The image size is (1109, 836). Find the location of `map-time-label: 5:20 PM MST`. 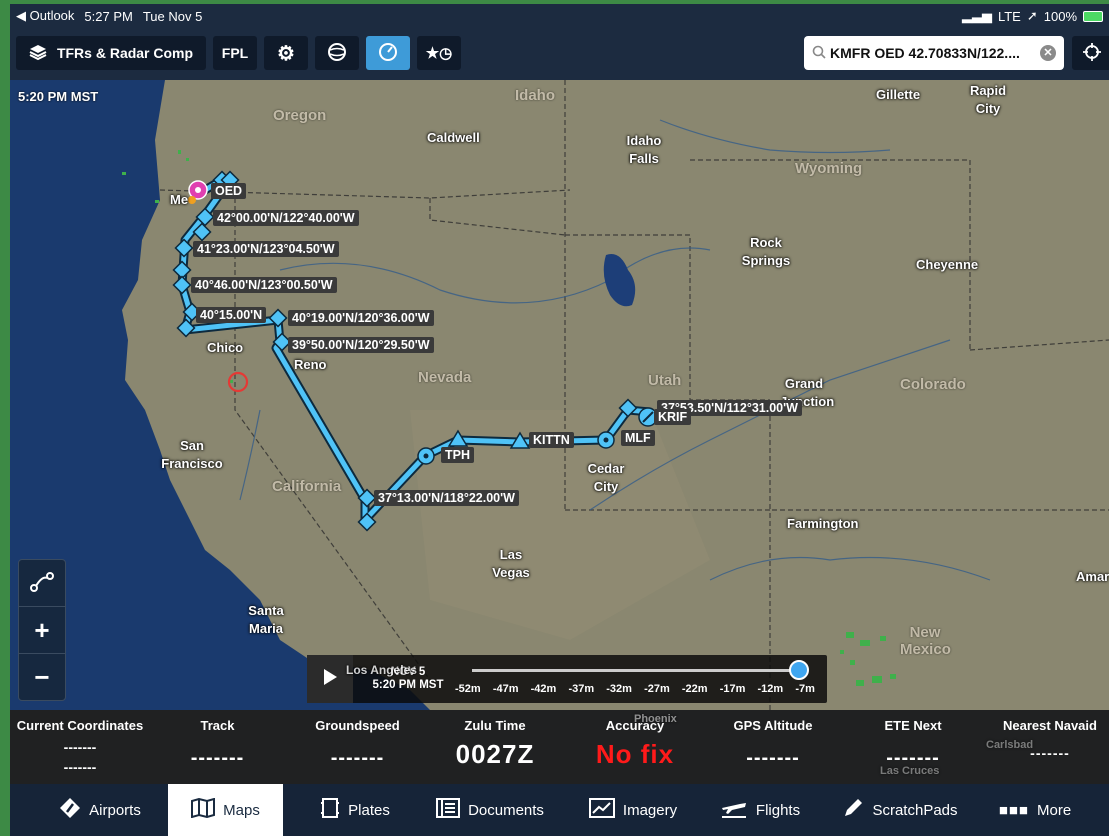

map-time-label: 5:20 PM MST is located at coordinates (58, 96).